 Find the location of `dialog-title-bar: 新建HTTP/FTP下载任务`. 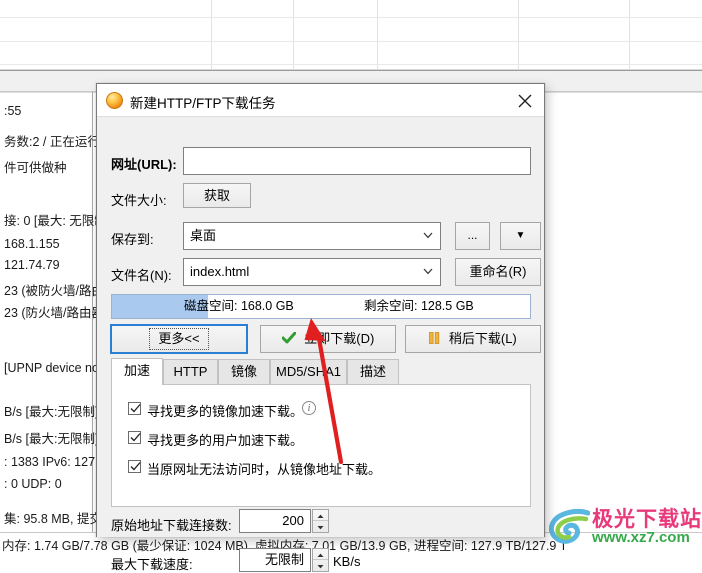

dialog-title-bar: 新建HTTP/FTP下载任务 is located at coordinates (320, 100).